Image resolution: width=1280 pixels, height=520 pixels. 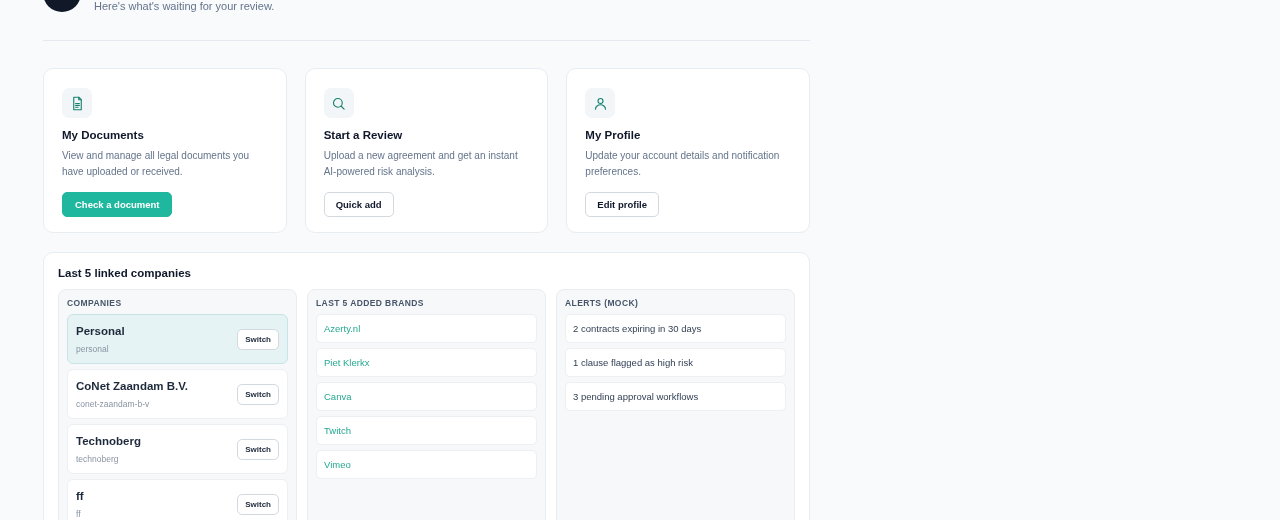 I want to click on column-heading: LAST 5 ADDED BRANDS, so click(x=370, y=303).